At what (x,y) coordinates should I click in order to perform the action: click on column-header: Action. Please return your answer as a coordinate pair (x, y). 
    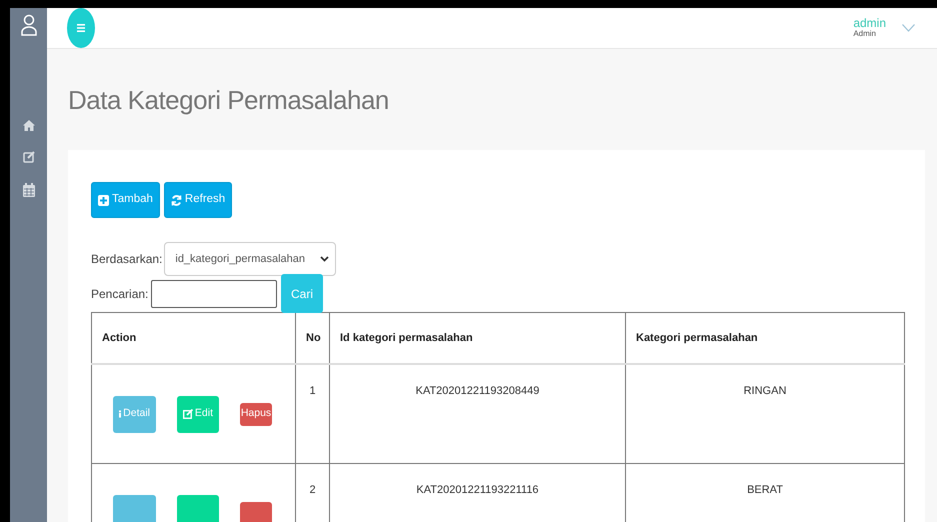
    Looking at the image, I should click on (194, 338).